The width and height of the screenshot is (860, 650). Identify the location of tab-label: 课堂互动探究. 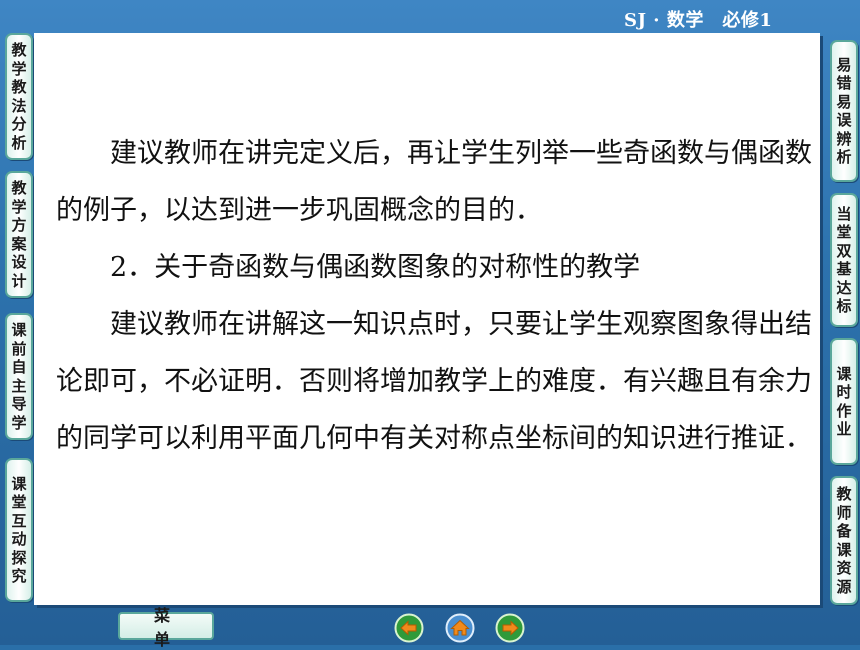
(19, 530).